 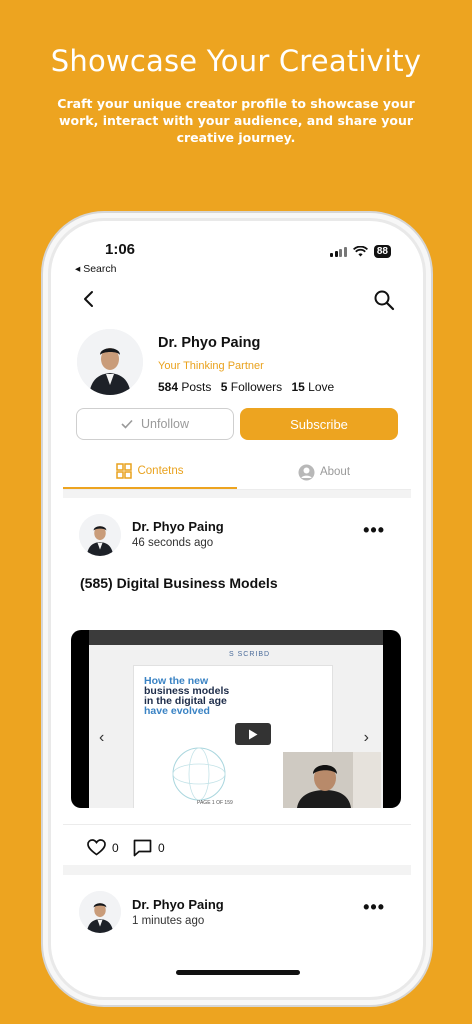 I want to click on video-browser-bar, so click(x=236, y=637).